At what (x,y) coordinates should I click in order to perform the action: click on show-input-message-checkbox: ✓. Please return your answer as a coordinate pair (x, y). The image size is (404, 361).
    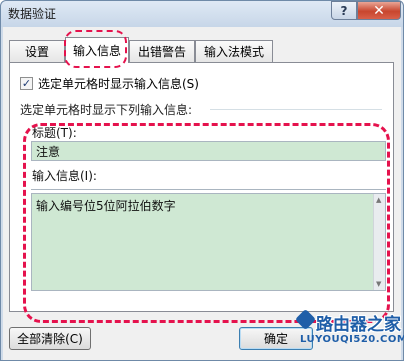
    Looking at the image, I should click on (26, 83).